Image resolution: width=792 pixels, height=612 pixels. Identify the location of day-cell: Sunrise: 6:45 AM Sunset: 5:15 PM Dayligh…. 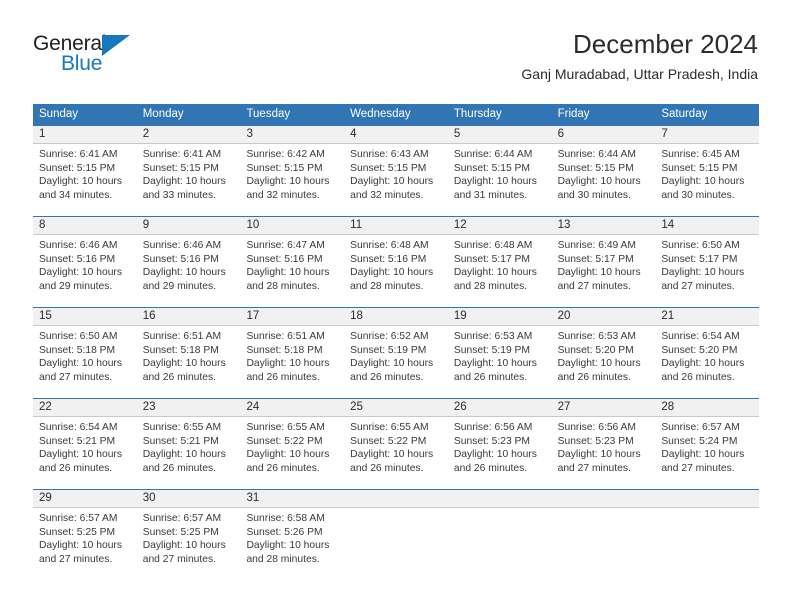
(707, 180).